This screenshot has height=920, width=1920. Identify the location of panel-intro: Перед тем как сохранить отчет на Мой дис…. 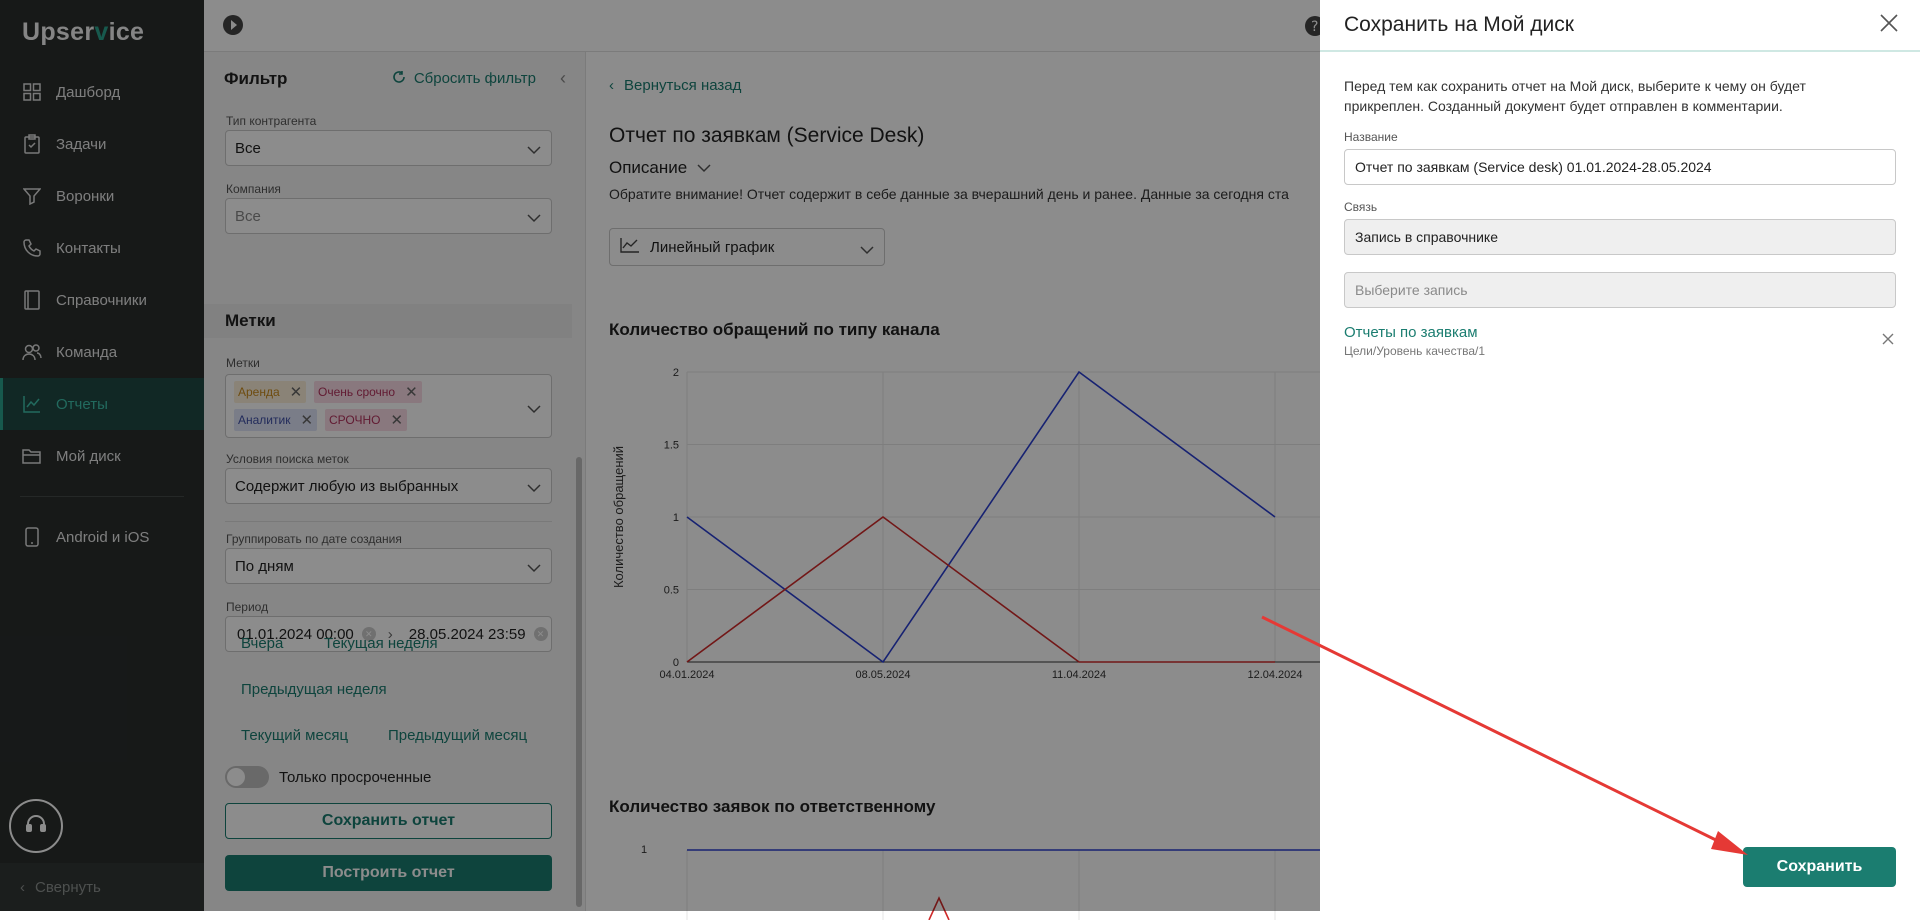
(1575, 96).